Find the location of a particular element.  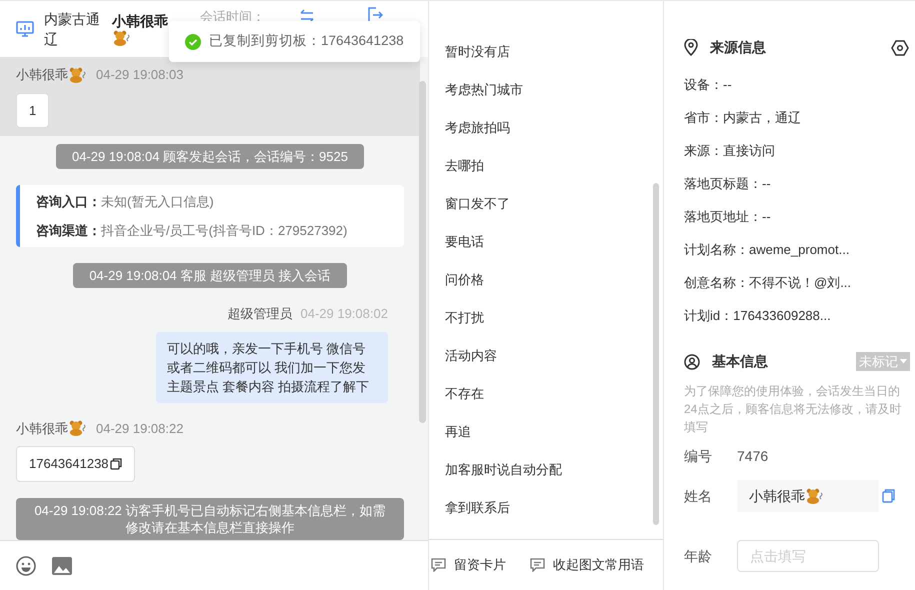

section-title: 基本信息 is located at coordinates (740, 361).